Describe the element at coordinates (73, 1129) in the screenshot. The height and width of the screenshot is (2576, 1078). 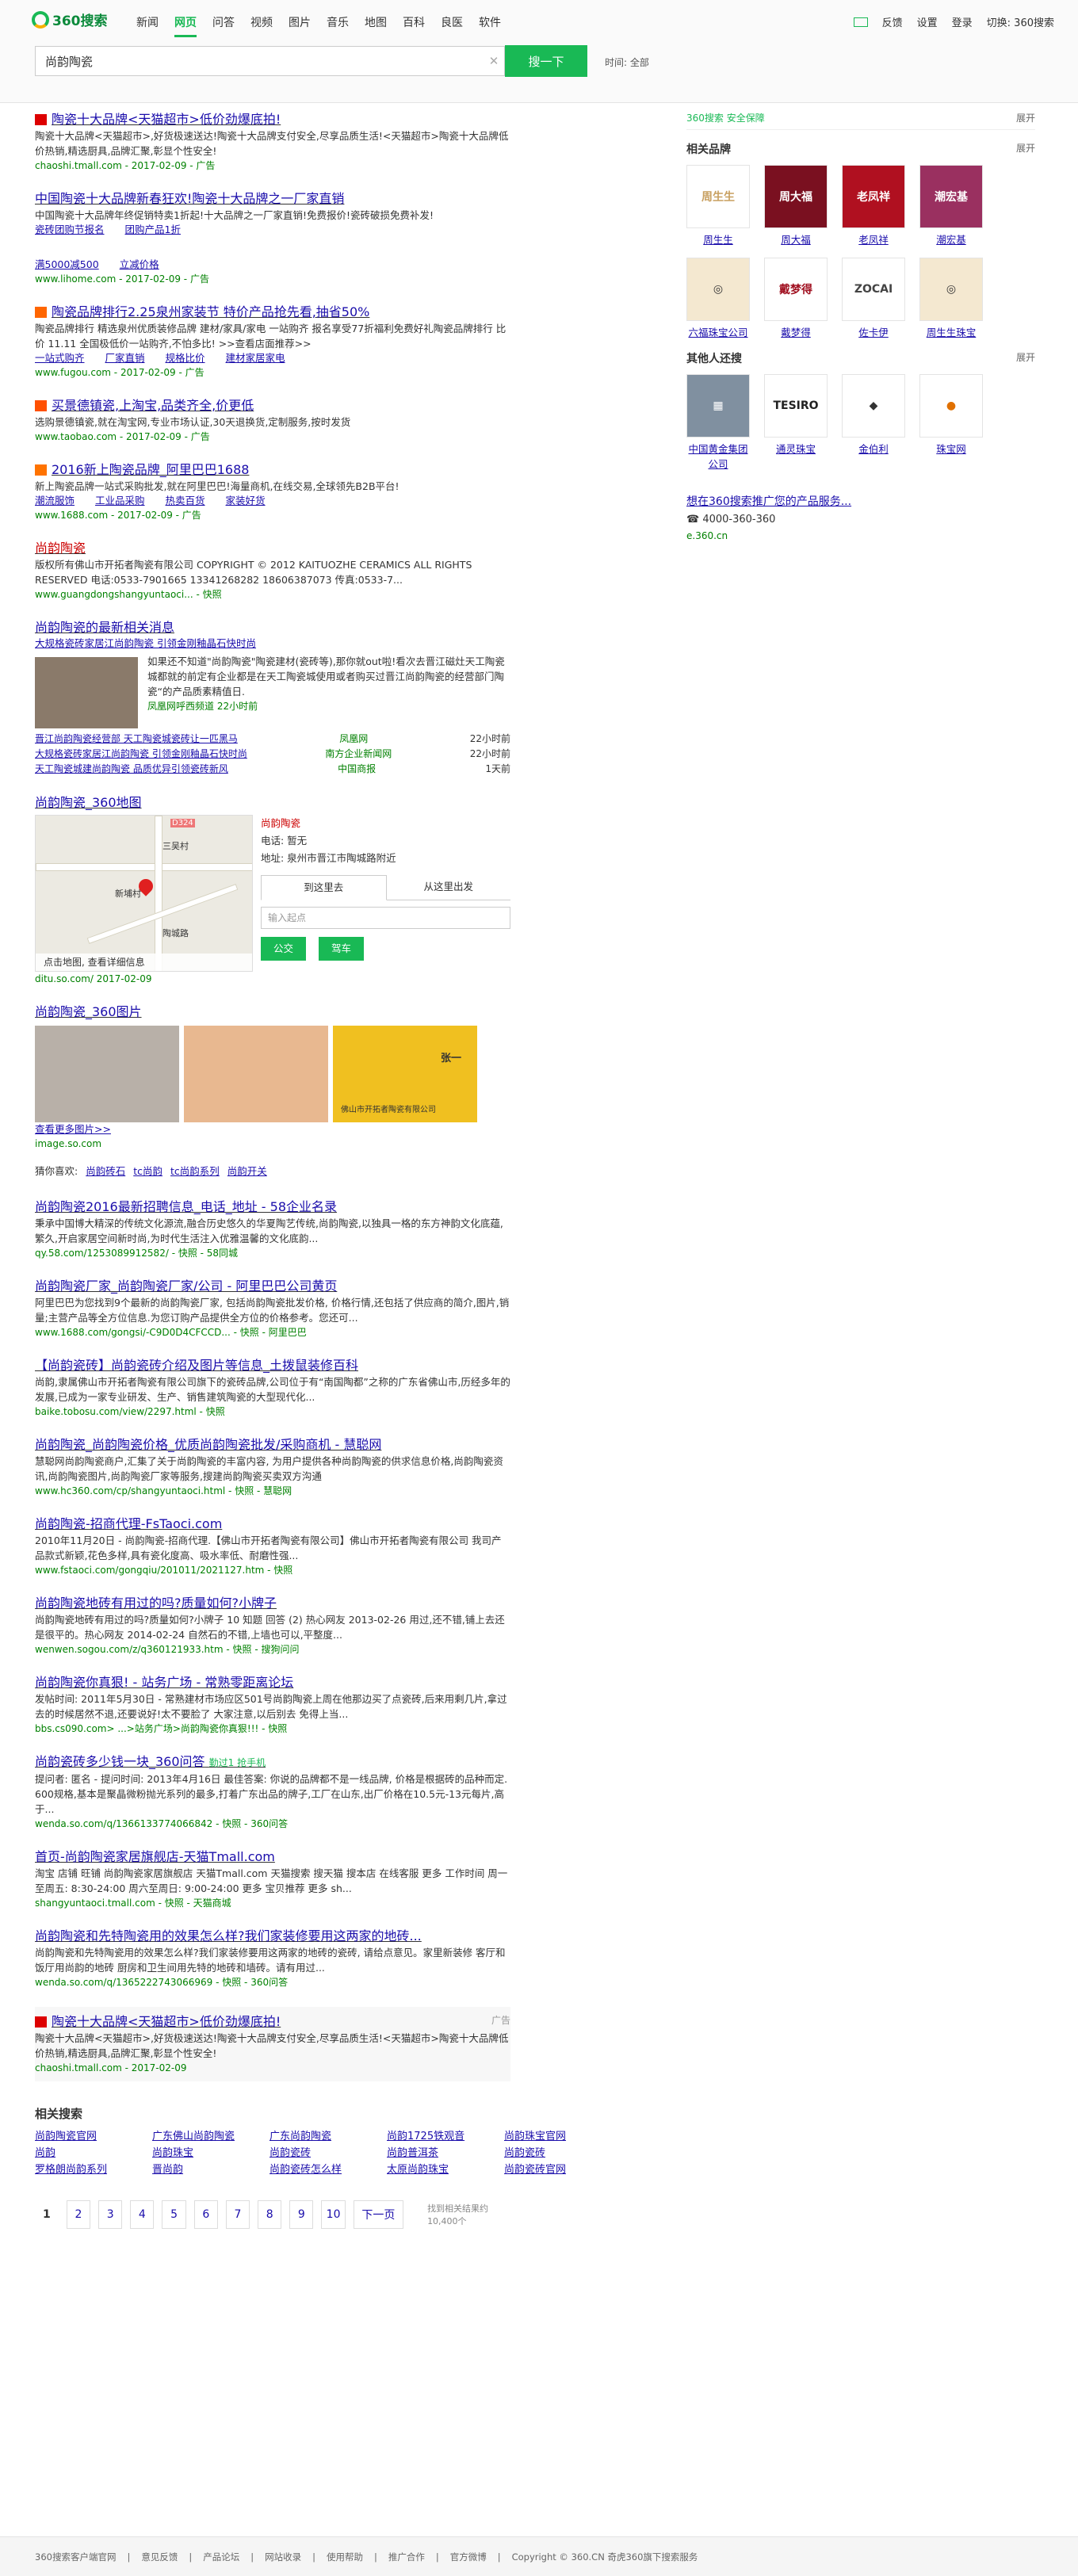
I see `more-images-link: 查看更多图片>>` at that location.